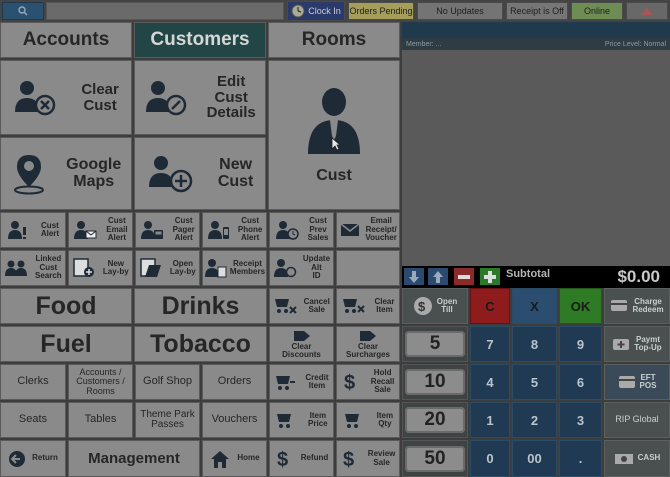 This screenshot has height=477, width=670. I want to click on subtotal-label: Subtotal, so click(528, 274).